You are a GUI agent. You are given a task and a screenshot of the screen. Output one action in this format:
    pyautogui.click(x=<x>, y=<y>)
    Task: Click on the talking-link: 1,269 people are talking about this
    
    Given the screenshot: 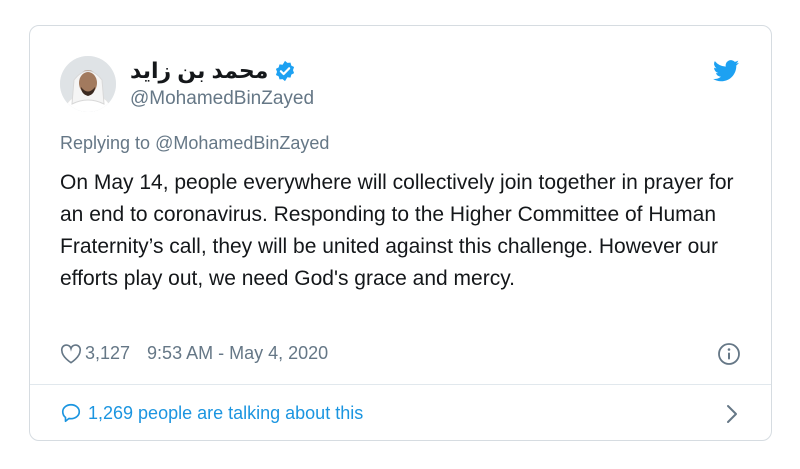 What is the action you would take?
    pyautogui.click(x=211, y=413)
    